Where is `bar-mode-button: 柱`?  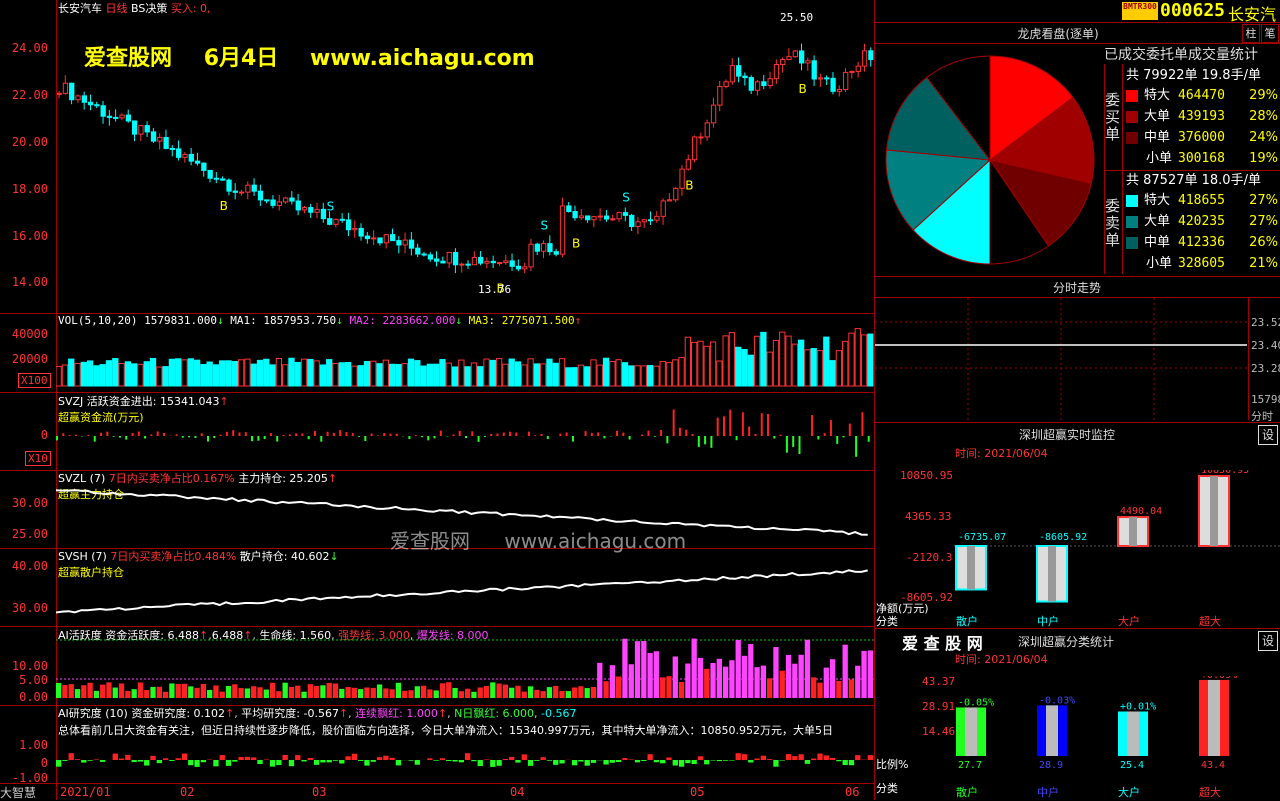 bar-mode-button: 柱 is located at coordinates (1251, 33).